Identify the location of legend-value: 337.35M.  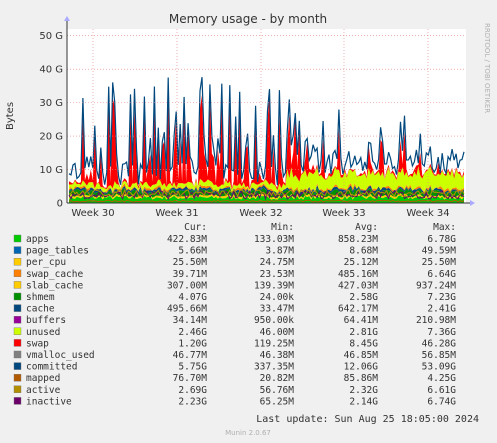
(274, 367).